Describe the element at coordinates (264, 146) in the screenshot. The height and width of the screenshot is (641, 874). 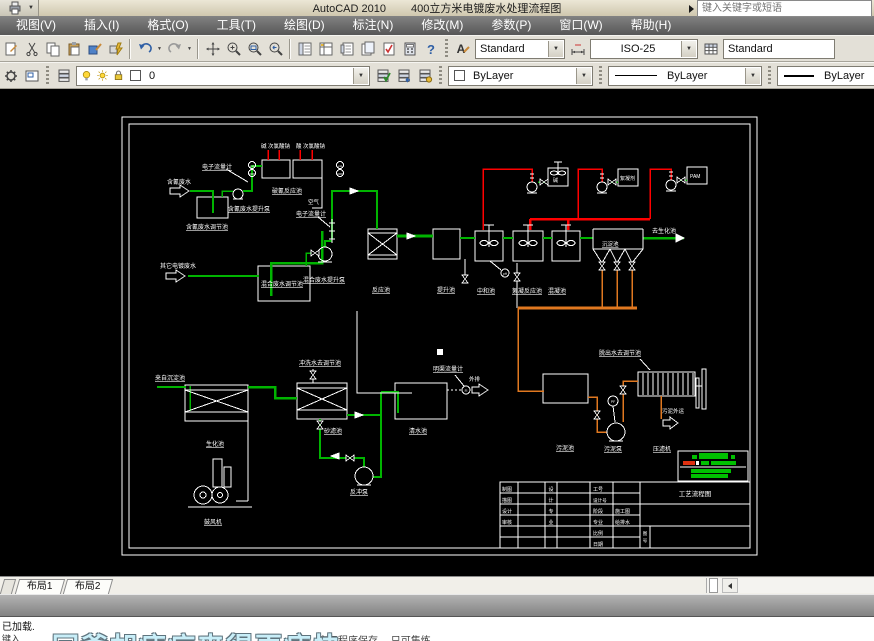
I see `diagram-label: 碱` at that location.